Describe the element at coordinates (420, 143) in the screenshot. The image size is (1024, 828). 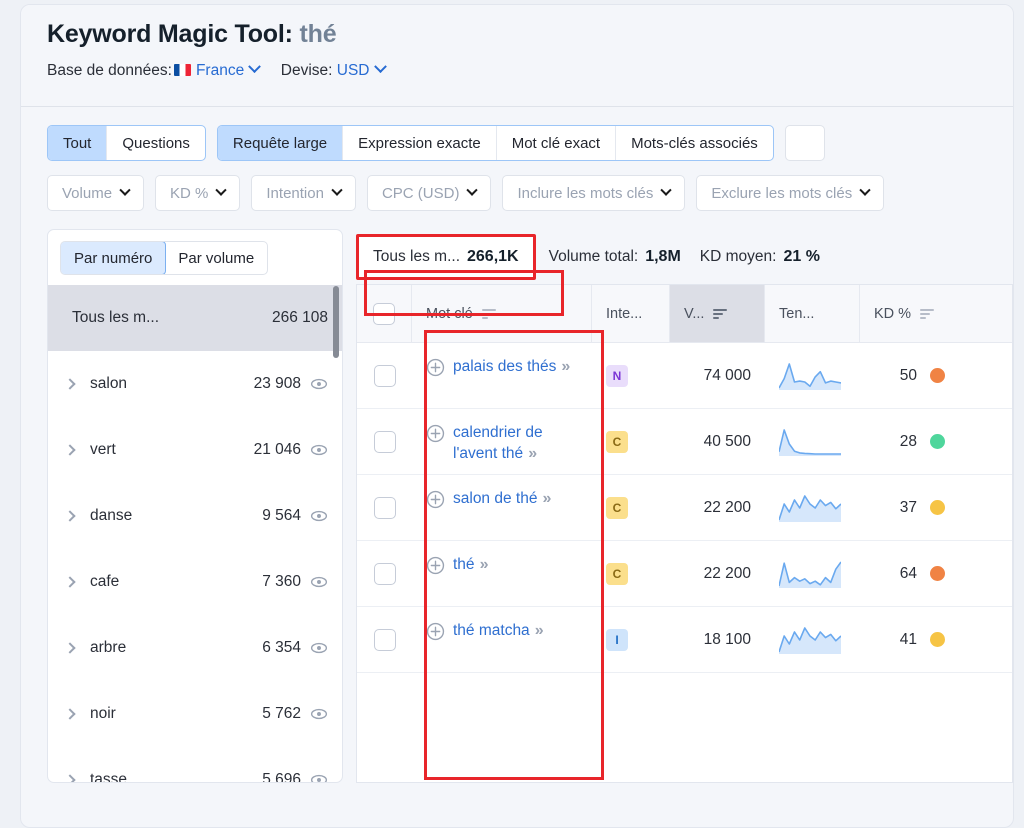
I see `tab-expression-exacte: Expression exacte` at that location.